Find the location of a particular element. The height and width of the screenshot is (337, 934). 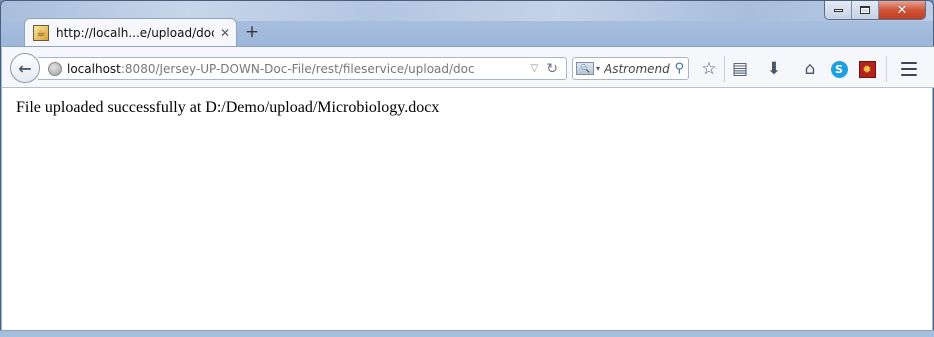

menu-icon is located at coordinates (909, 69).